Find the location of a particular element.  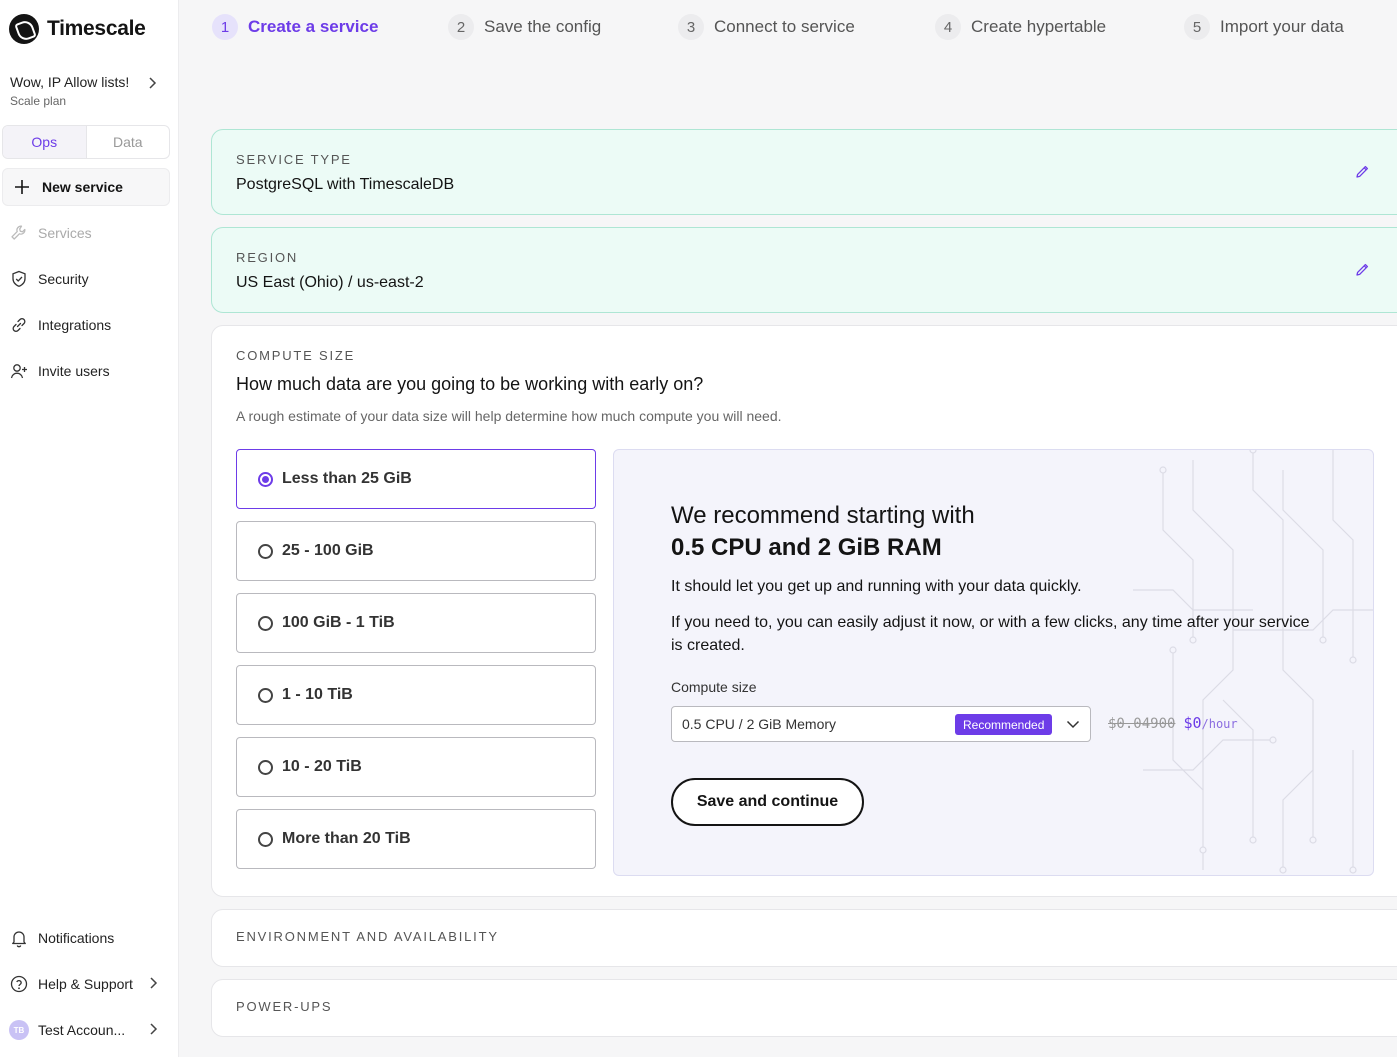

wrench-icon is located at coordinates (18, 232).